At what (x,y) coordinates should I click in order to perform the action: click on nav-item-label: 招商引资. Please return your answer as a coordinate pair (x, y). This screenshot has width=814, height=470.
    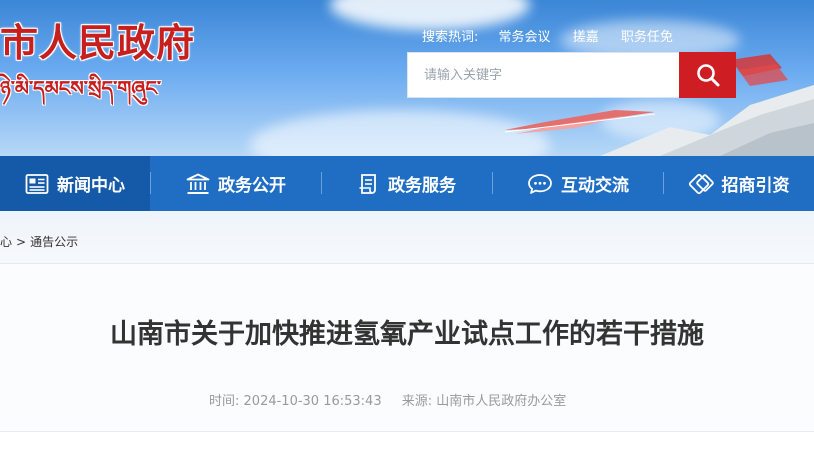
    Looking at the image, I should click on (755, 186).